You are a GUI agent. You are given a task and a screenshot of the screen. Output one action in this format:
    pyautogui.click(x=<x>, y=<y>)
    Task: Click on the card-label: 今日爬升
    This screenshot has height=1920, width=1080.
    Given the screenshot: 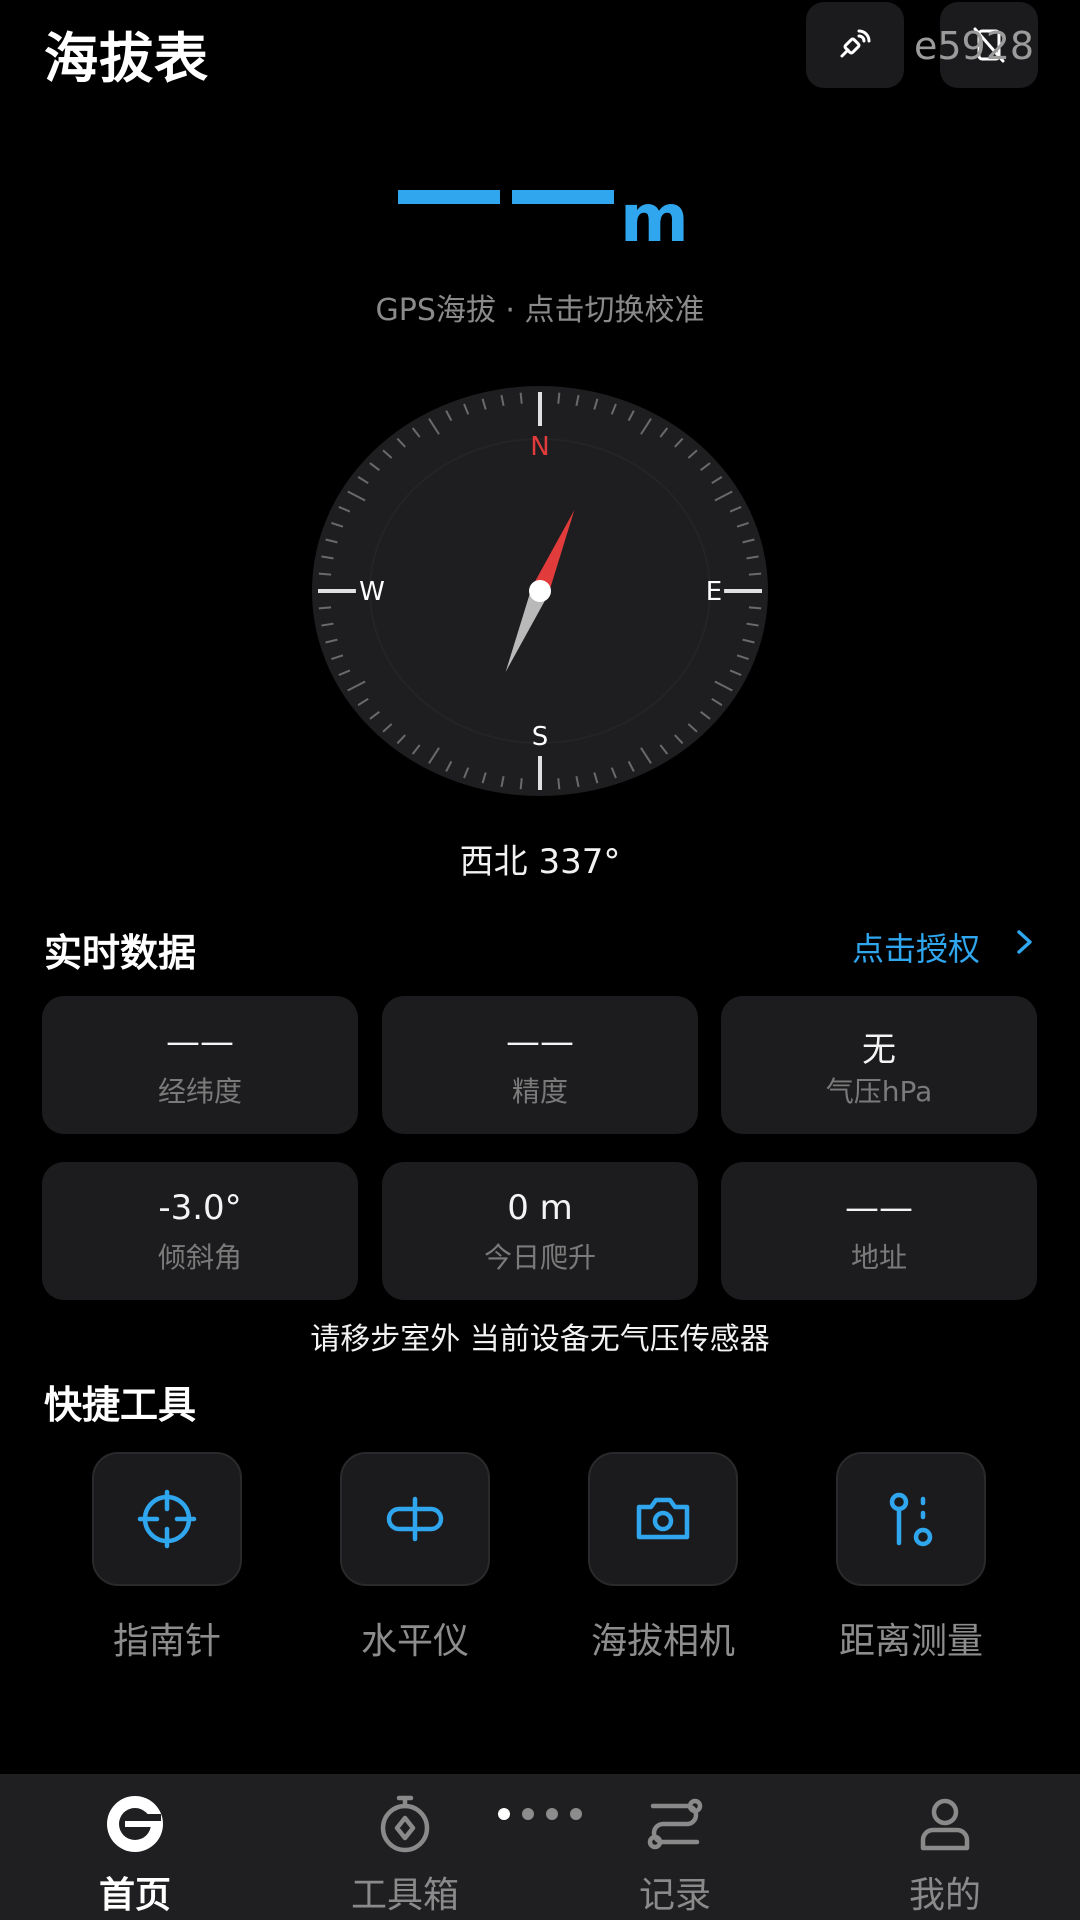 What is the action you would take?
    pyautogui.click(x=539, y=1257)
    